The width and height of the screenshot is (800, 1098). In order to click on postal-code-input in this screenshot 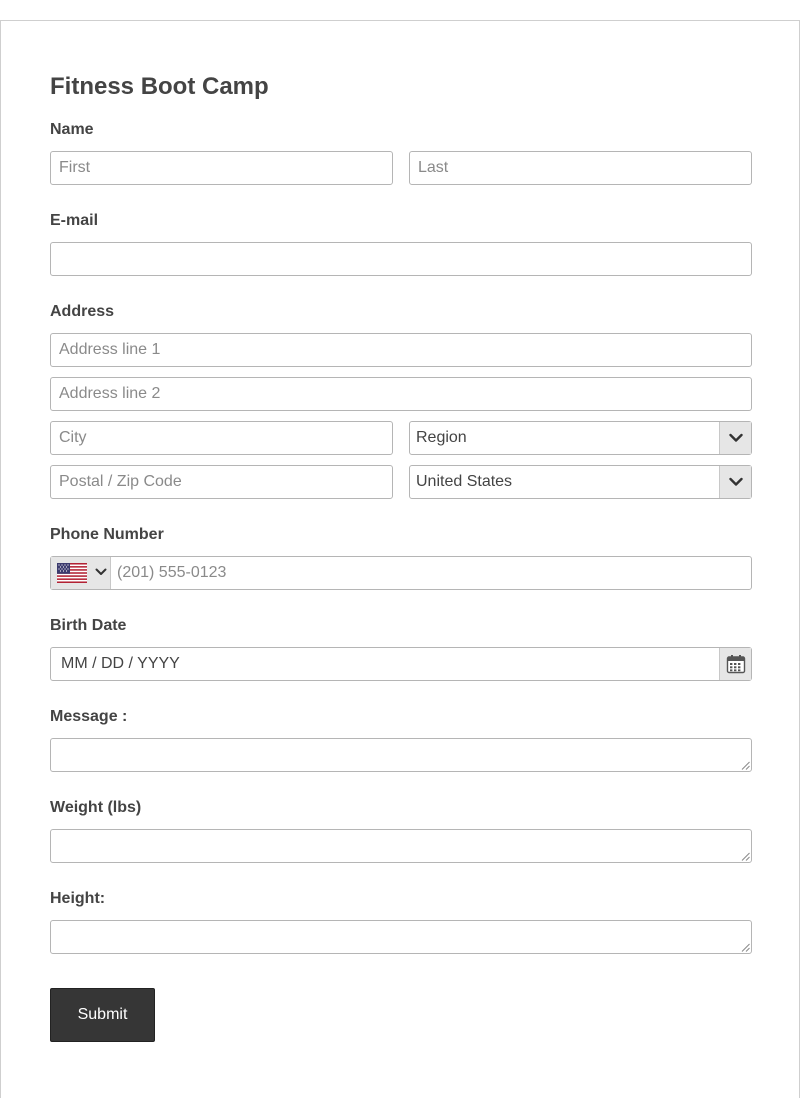, I will do `click(221, 482)`.